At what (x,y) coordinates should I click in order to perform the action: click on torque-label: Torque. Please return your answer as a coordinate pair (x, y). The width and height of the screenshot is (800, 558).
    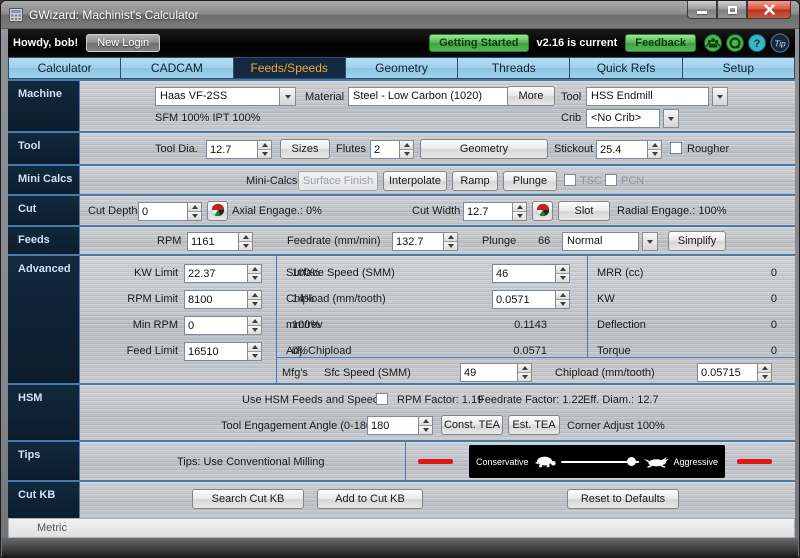
    Looking at the image, I should click on (614, 351).